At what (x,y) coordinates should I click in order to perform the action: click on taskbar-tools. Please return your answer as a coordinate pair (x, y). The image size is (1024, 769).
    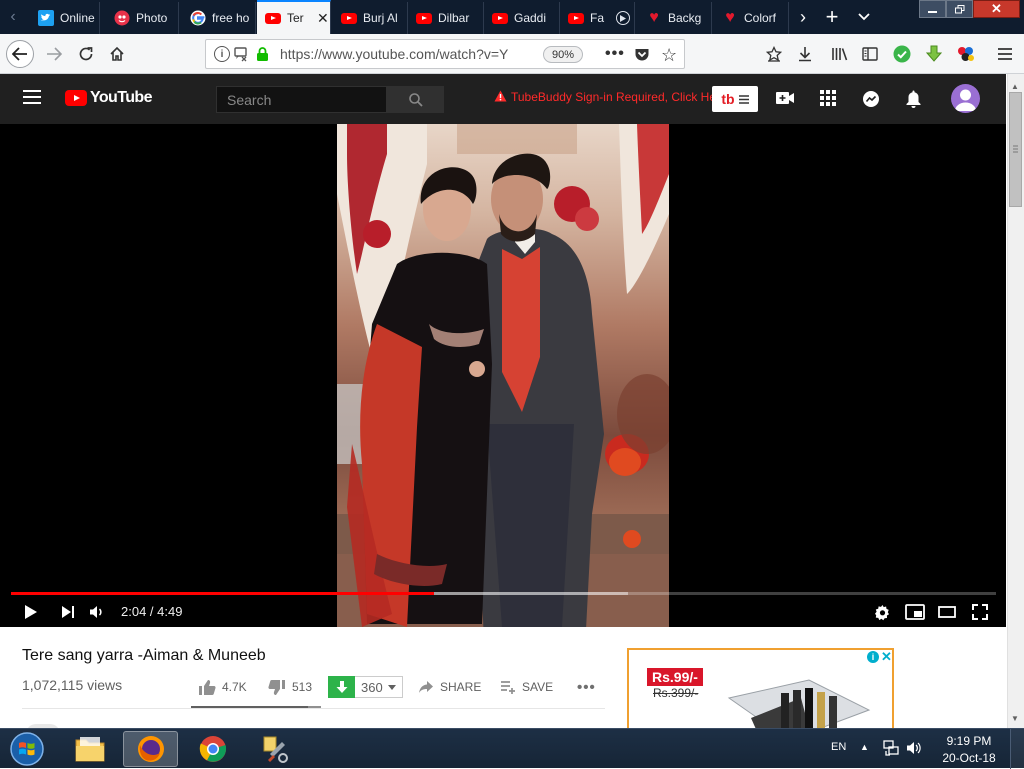
    Looking at the image, I should click on (274, 749).